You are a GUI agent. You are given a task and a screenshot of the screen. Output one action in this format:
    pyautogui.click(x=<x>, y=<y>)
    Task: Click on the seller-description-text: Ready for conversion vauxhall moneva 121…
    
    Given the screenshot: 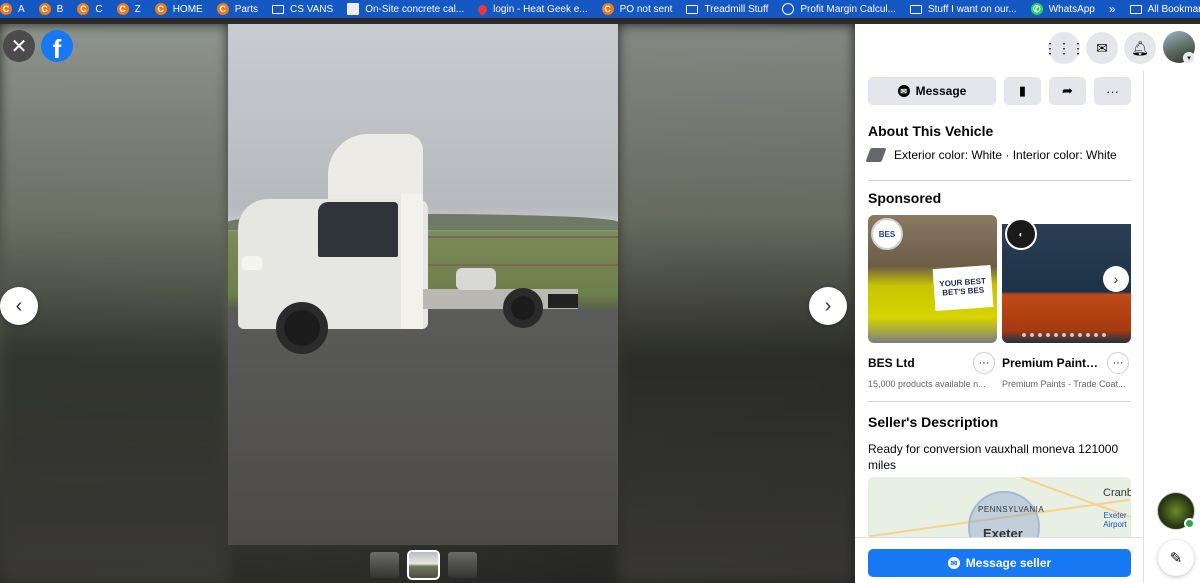 What is the action you would take?
    pyautogui.click(x=993, y=457)
    